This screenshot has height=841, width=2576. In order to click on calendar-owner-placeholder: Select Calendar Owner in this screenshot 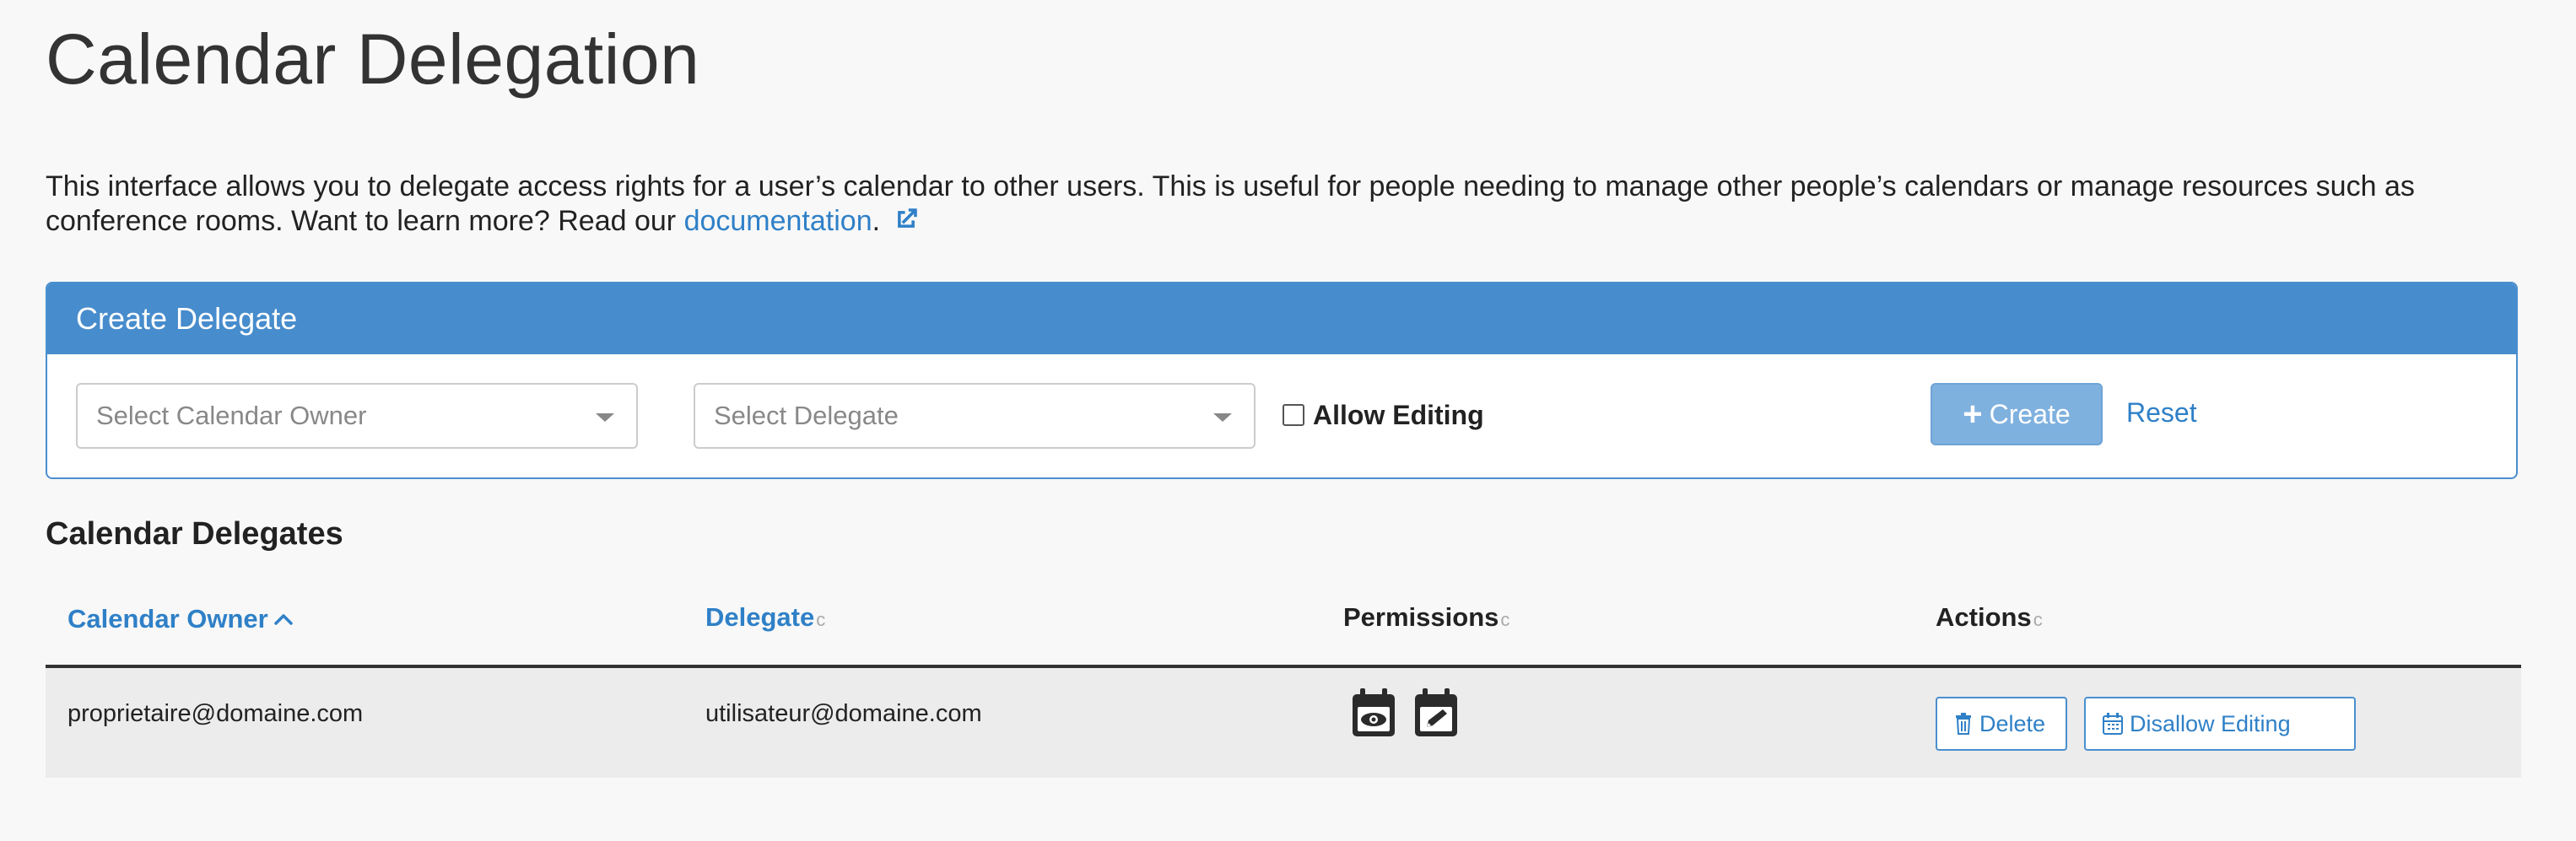, I will do `click(231, 415)`.